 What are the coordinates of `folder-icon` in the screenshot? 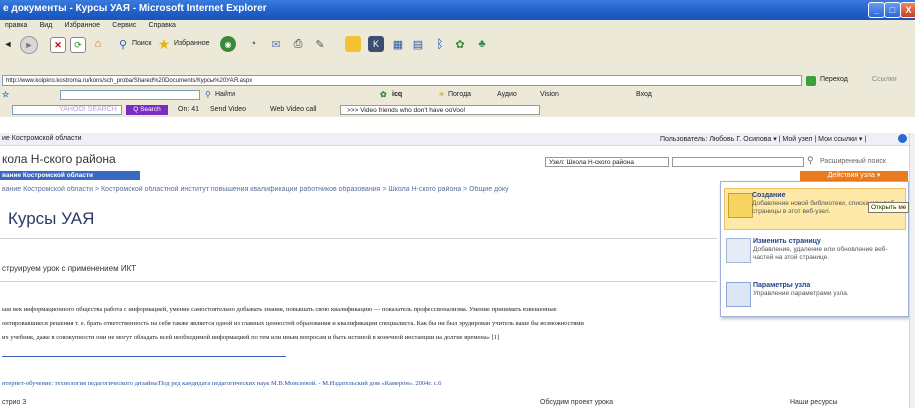 It's located at (353, 44).